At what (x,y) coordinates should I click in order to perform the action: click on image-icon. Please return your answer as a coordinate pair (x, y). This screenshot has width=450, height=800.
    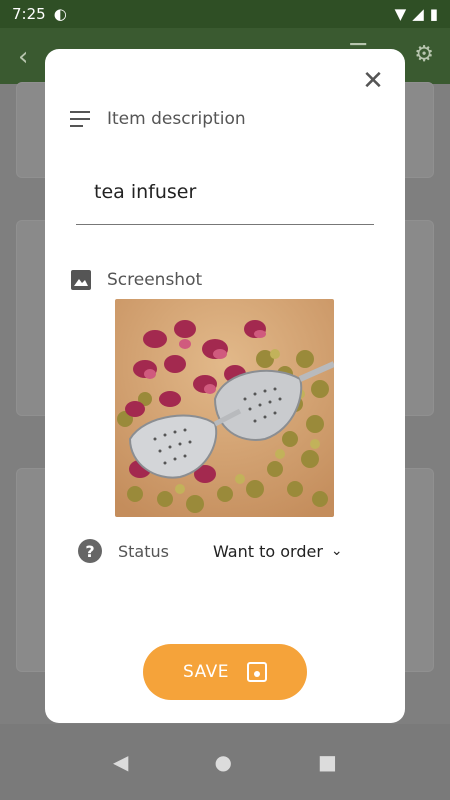
    Looking at the image, I should click on (81, 280).